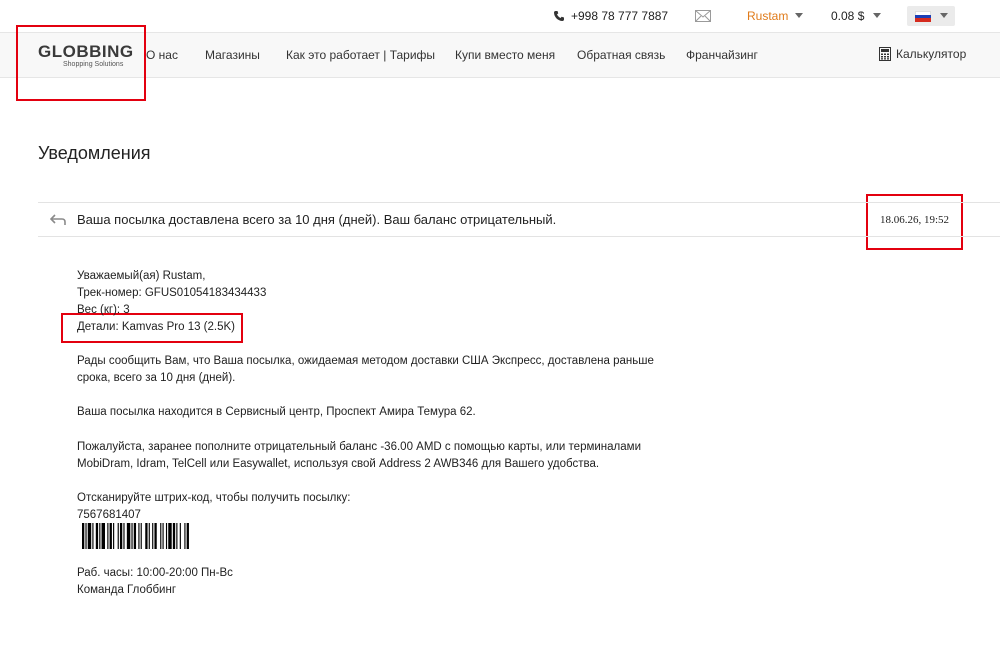 This screenshot has height=649, width=1000. What do you see at coordinates (722, 55) in the screenshot?
I see `nav-item-franchising: Франчайзинг` at bounding box center [722, 55].